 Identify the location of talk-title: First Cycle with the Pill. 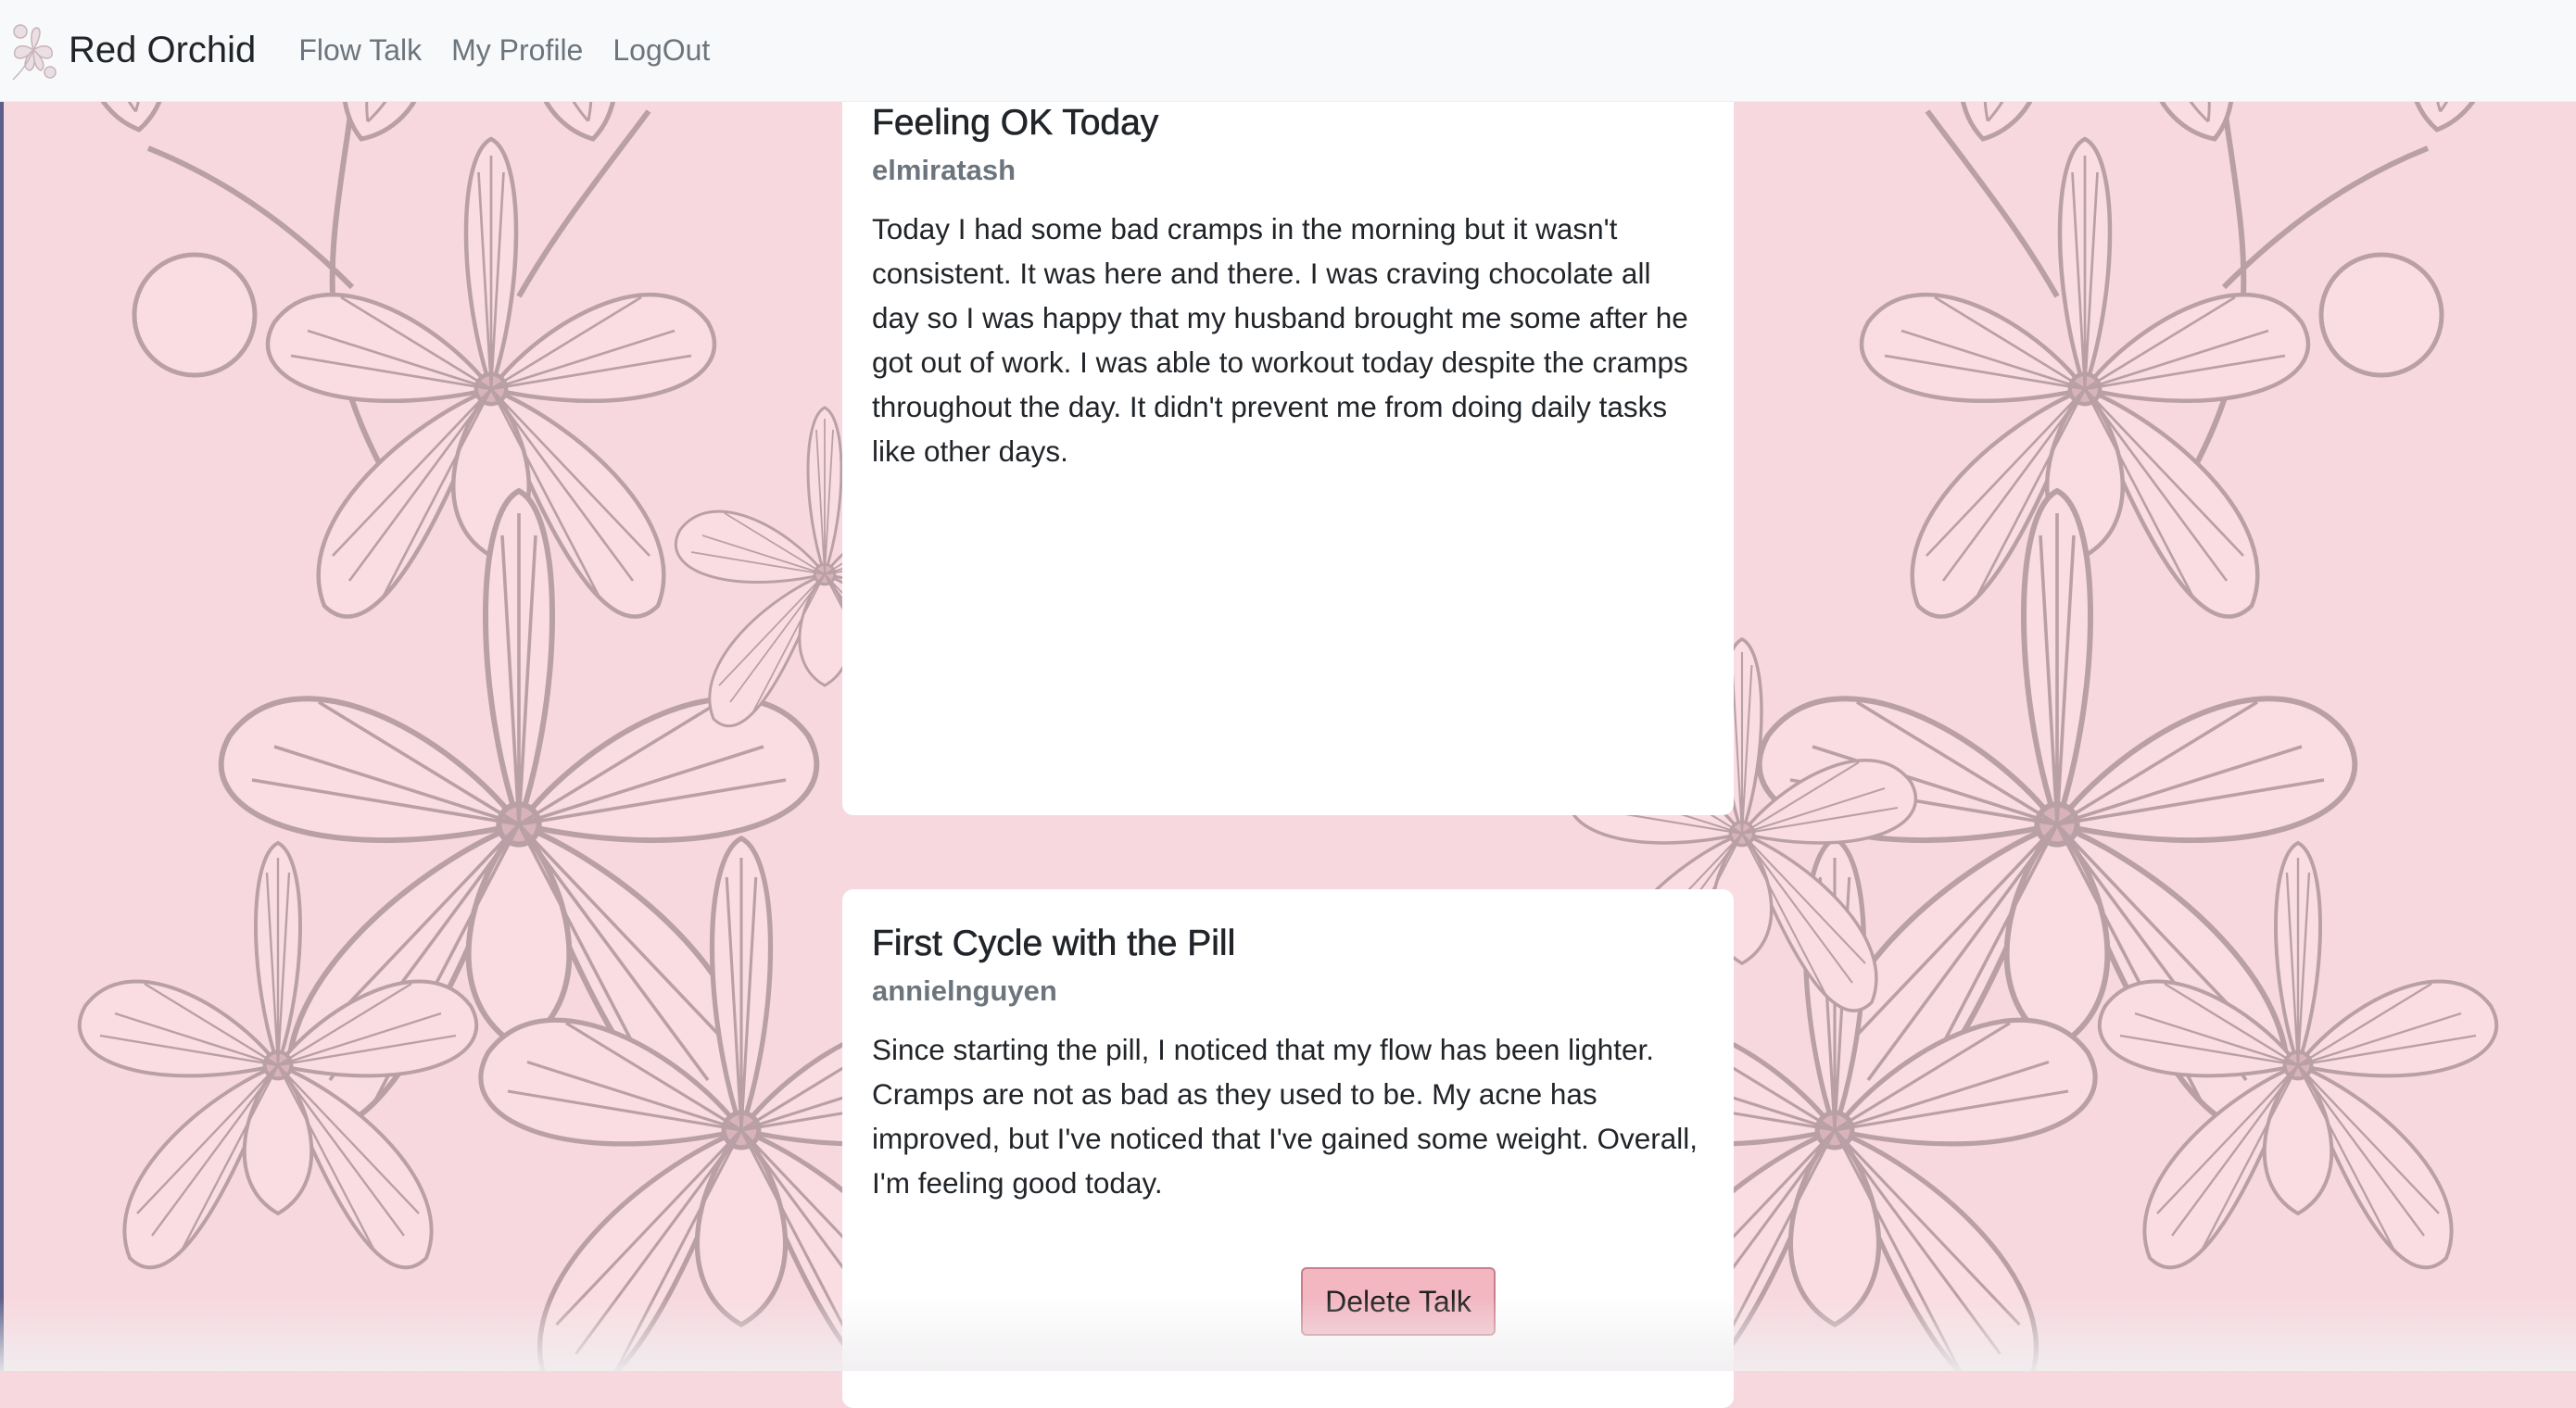
(1054, 944).